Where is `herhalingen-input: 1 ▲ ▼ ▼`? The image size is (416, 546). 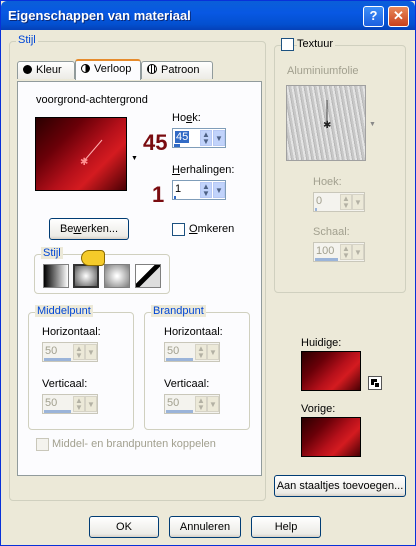 herhalingen-input: 1 ▲ ▼ ▼ is located at coordinates (199, 190).